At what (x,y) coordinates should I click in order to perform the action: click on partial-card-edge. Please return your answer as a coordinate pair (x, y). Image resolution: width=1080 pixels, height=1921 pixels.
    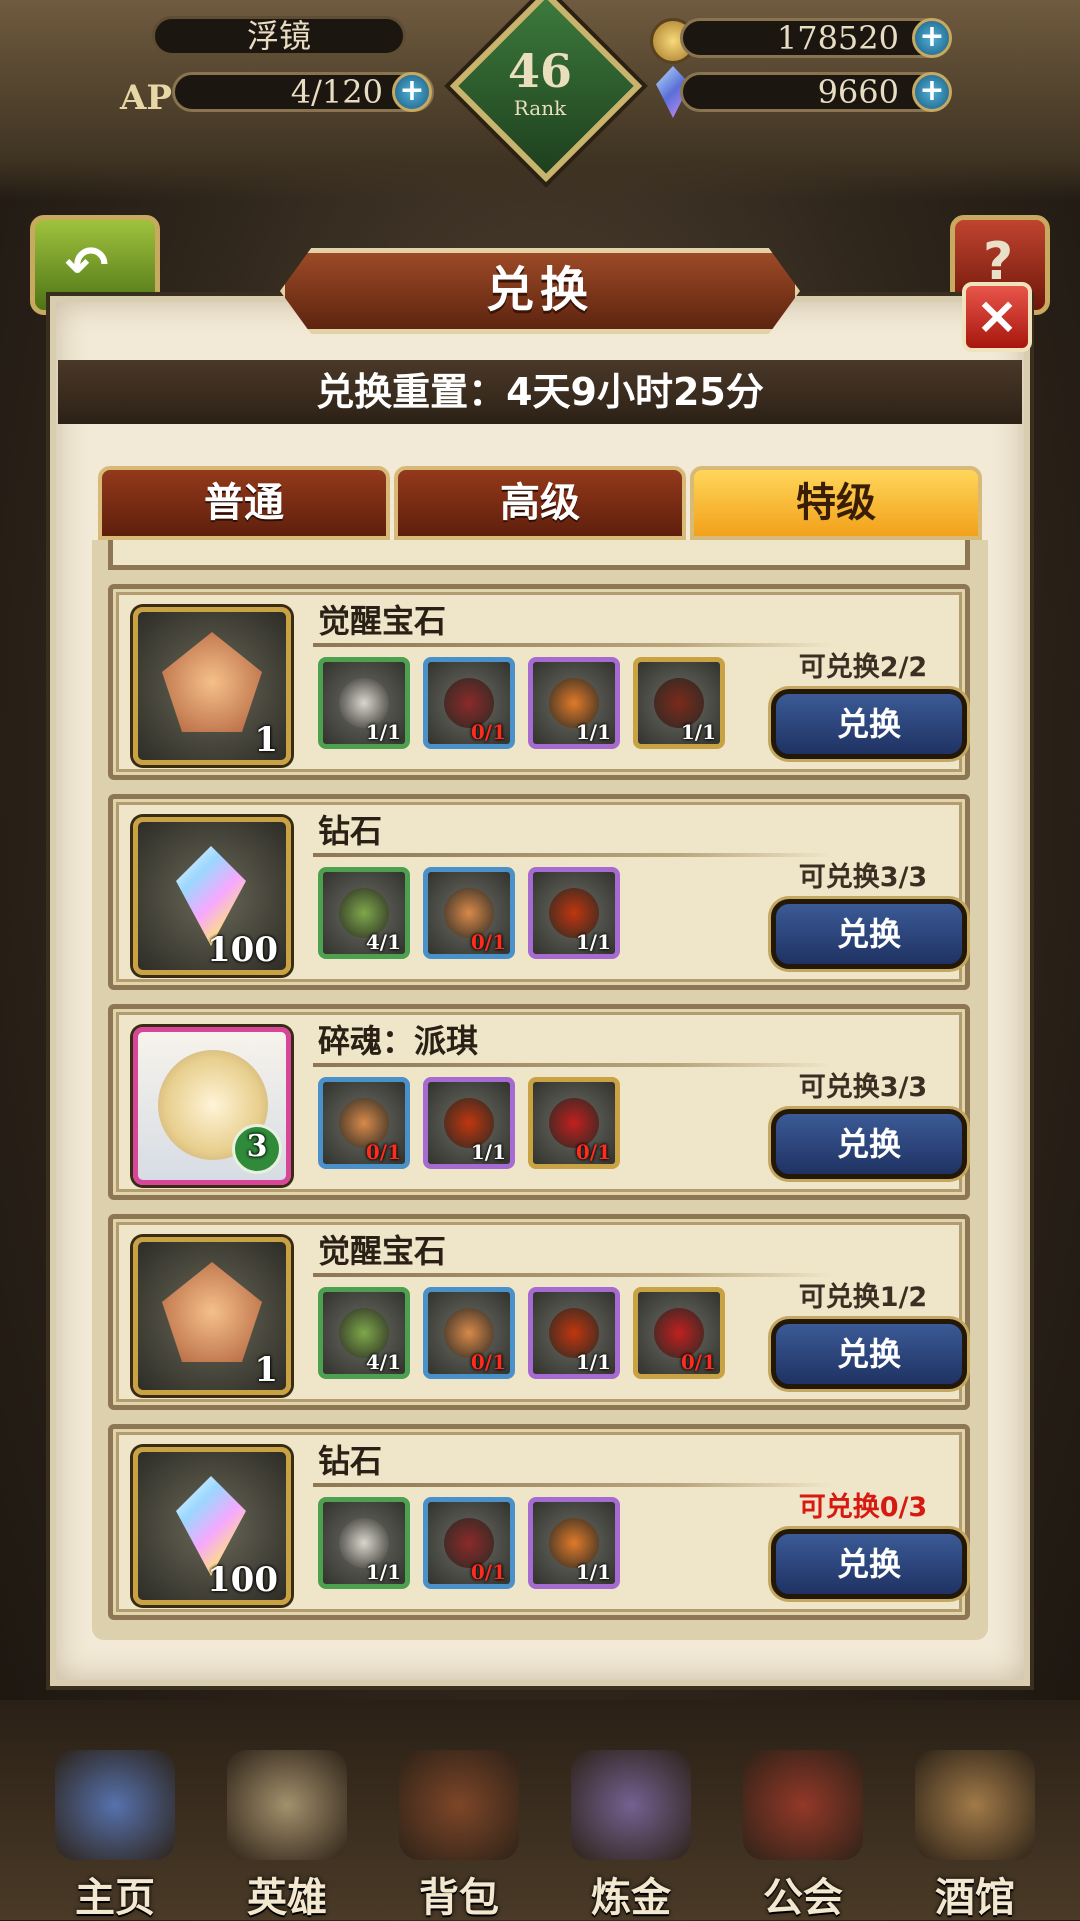
    Looking at the image, I should click on (539, 555).